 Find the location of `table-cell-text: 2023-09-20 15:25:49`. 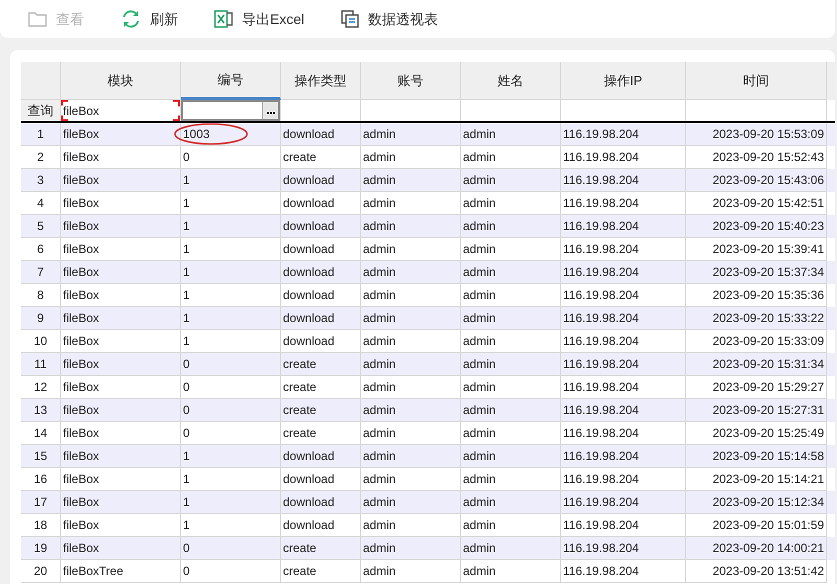

table-cell-text: 2023-09-20 15:25:49 is located at coordinates (768, 433).